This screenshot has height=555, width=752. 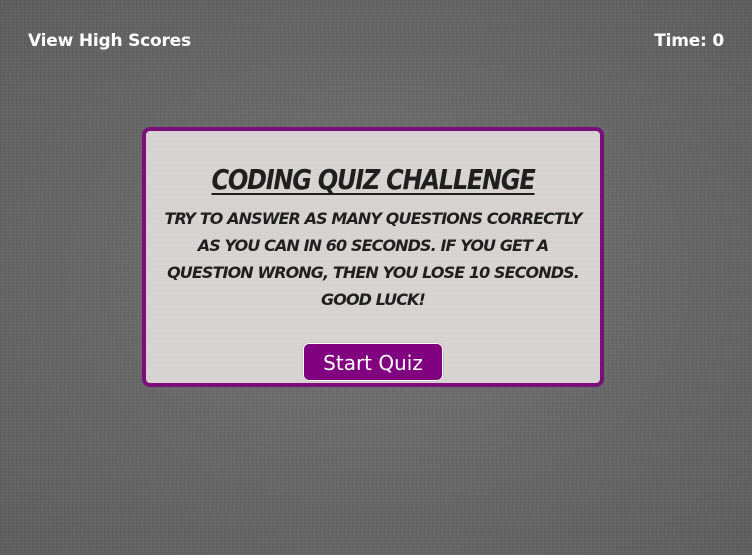 I want to click on quiz-title: Coding Quiz Challenge, so click(x=373, y=179).